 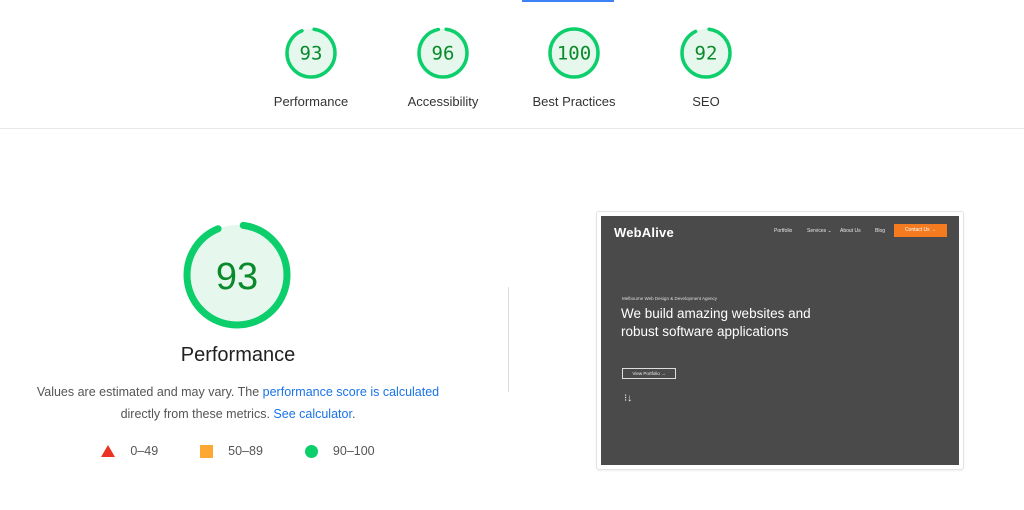 I want to click on site-nav-item: Blog, so click(x=880, y=231).